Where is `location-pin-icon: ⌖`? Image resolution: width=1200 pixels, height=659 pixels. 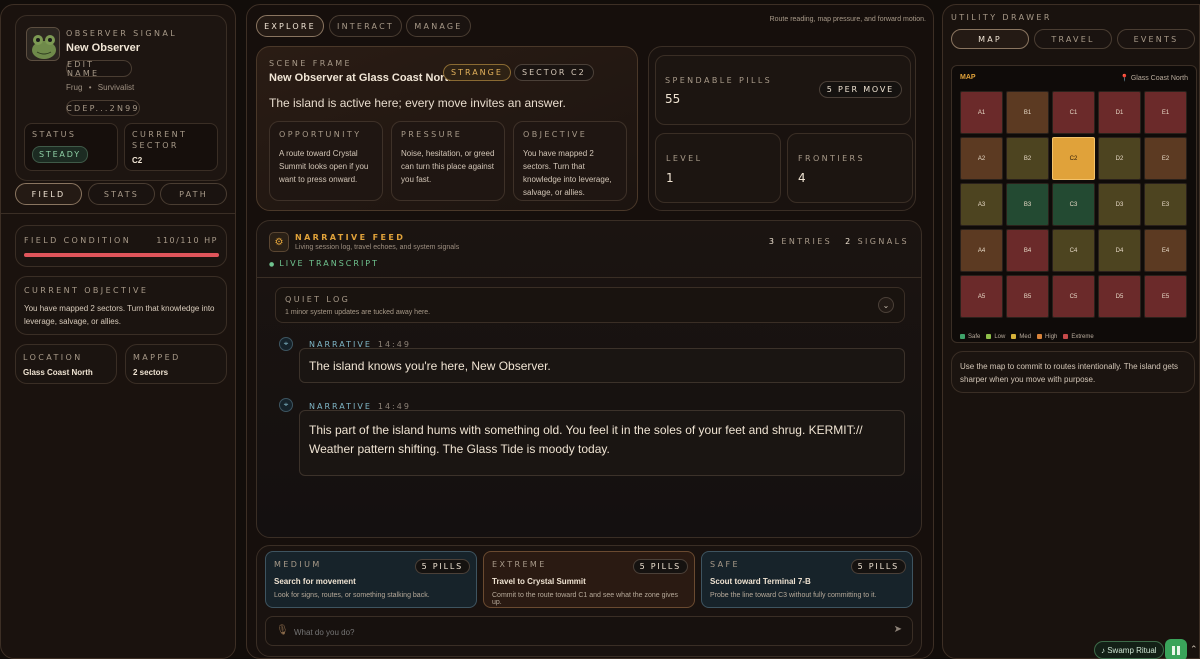
location-pin-icon: ⌖ is located at coordinates (286, 344).